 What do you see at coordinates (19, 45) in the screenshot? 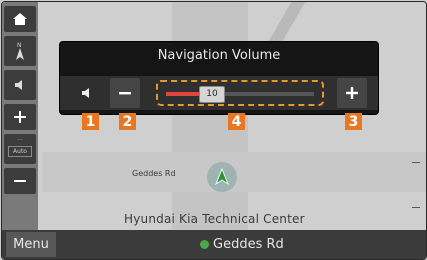
I see `svg-text: N` at bounding box center [19, 45].